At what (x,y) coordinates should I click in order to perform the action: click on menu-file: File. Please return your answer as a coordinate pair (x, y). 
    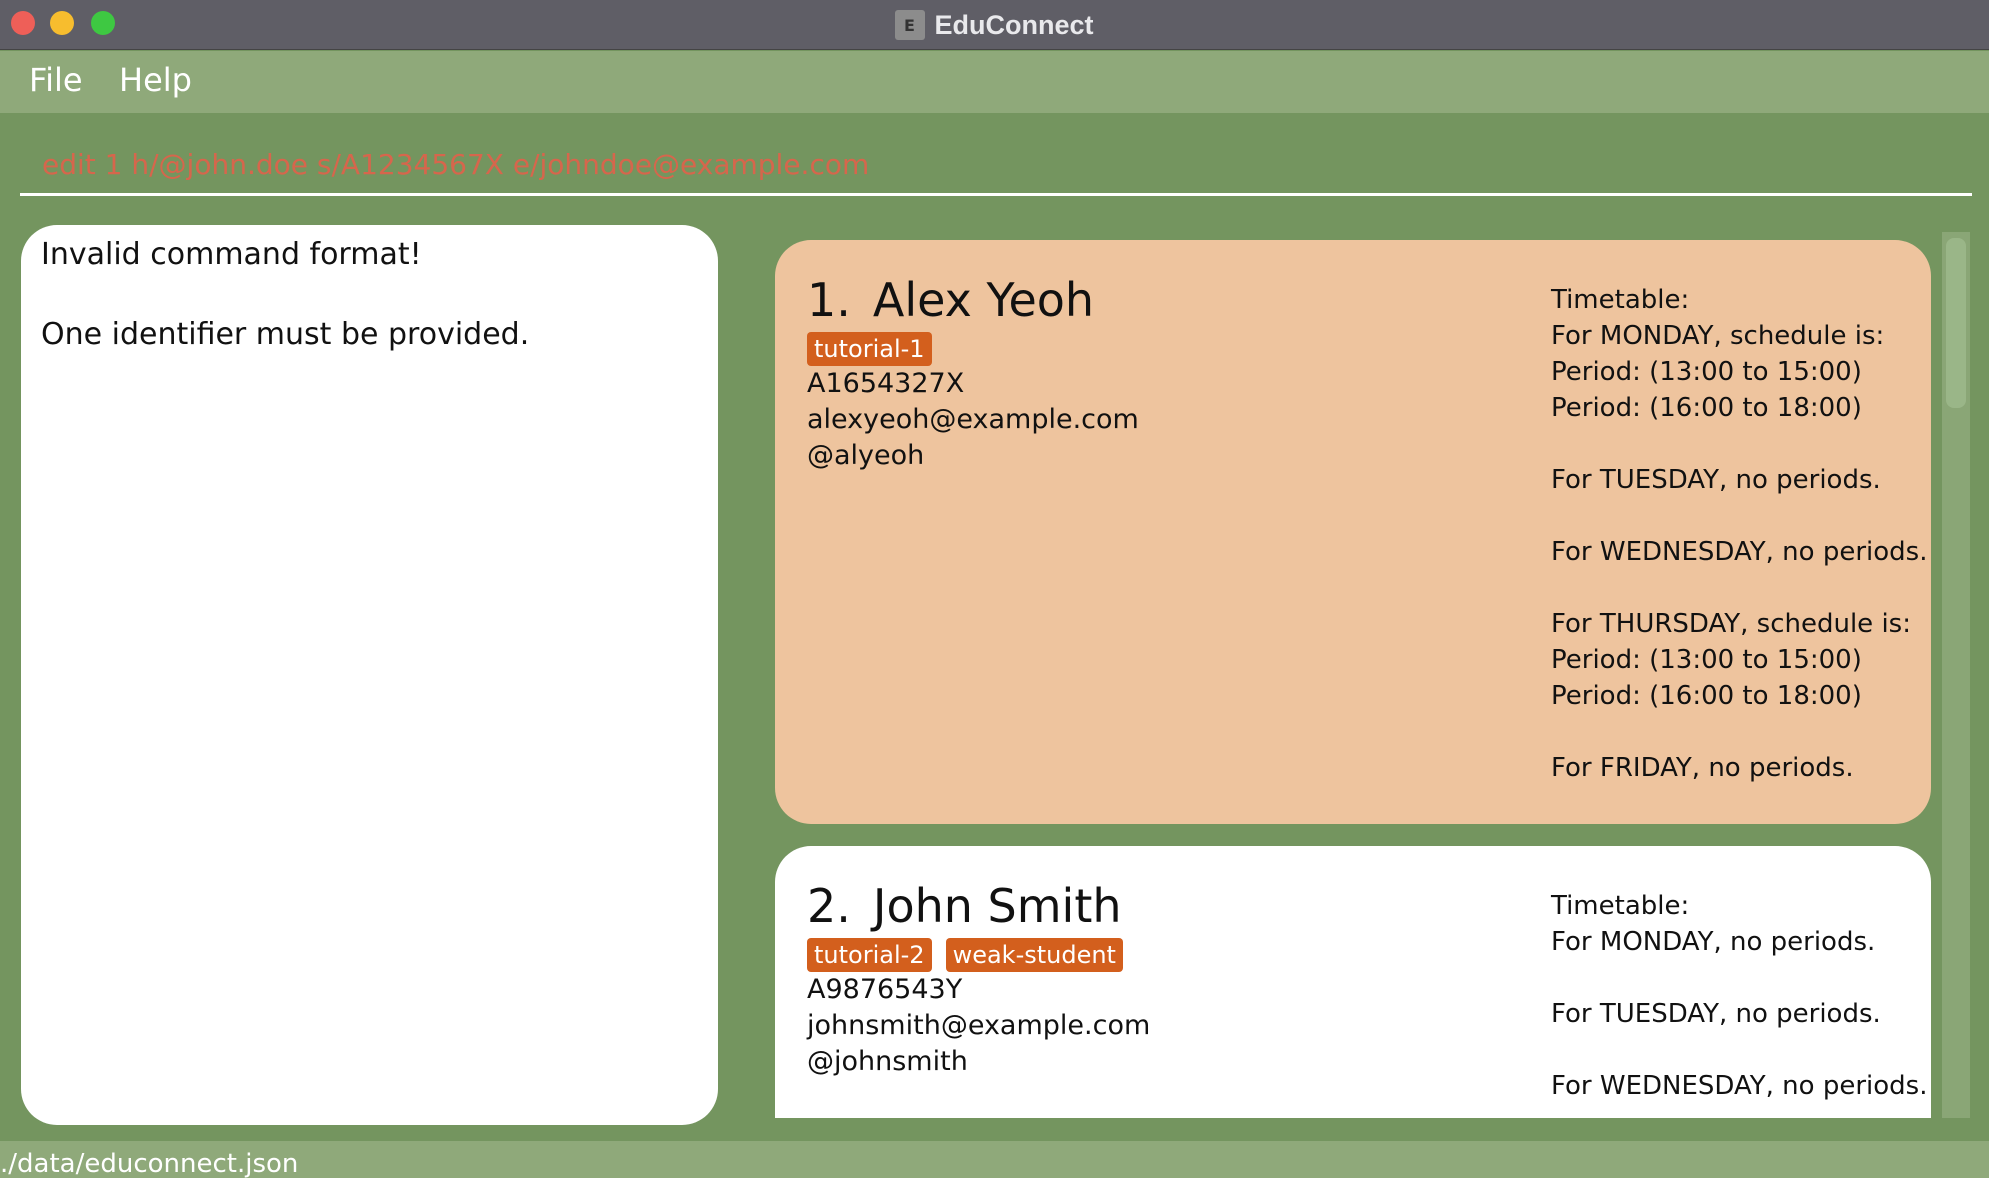
    Looking at the image, I should click on (56, 80).